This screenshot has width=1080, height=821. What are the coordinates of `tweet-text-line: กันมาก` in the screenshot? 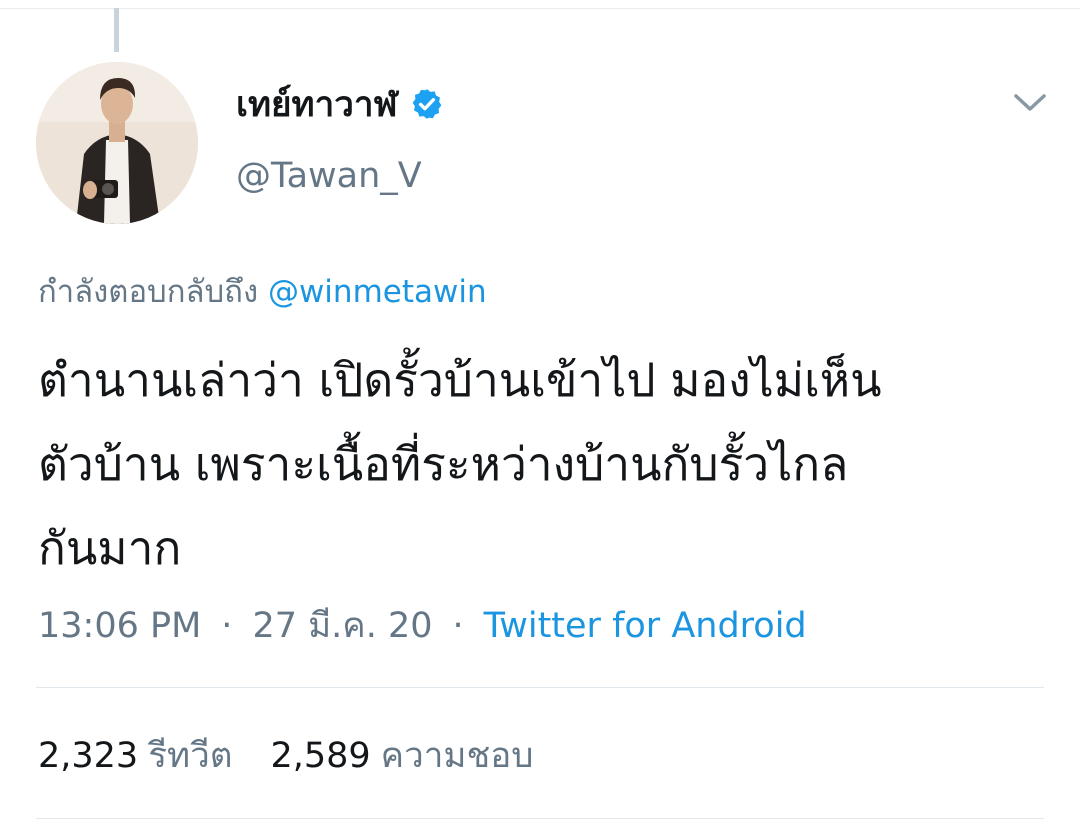 It's located at (110, 548).